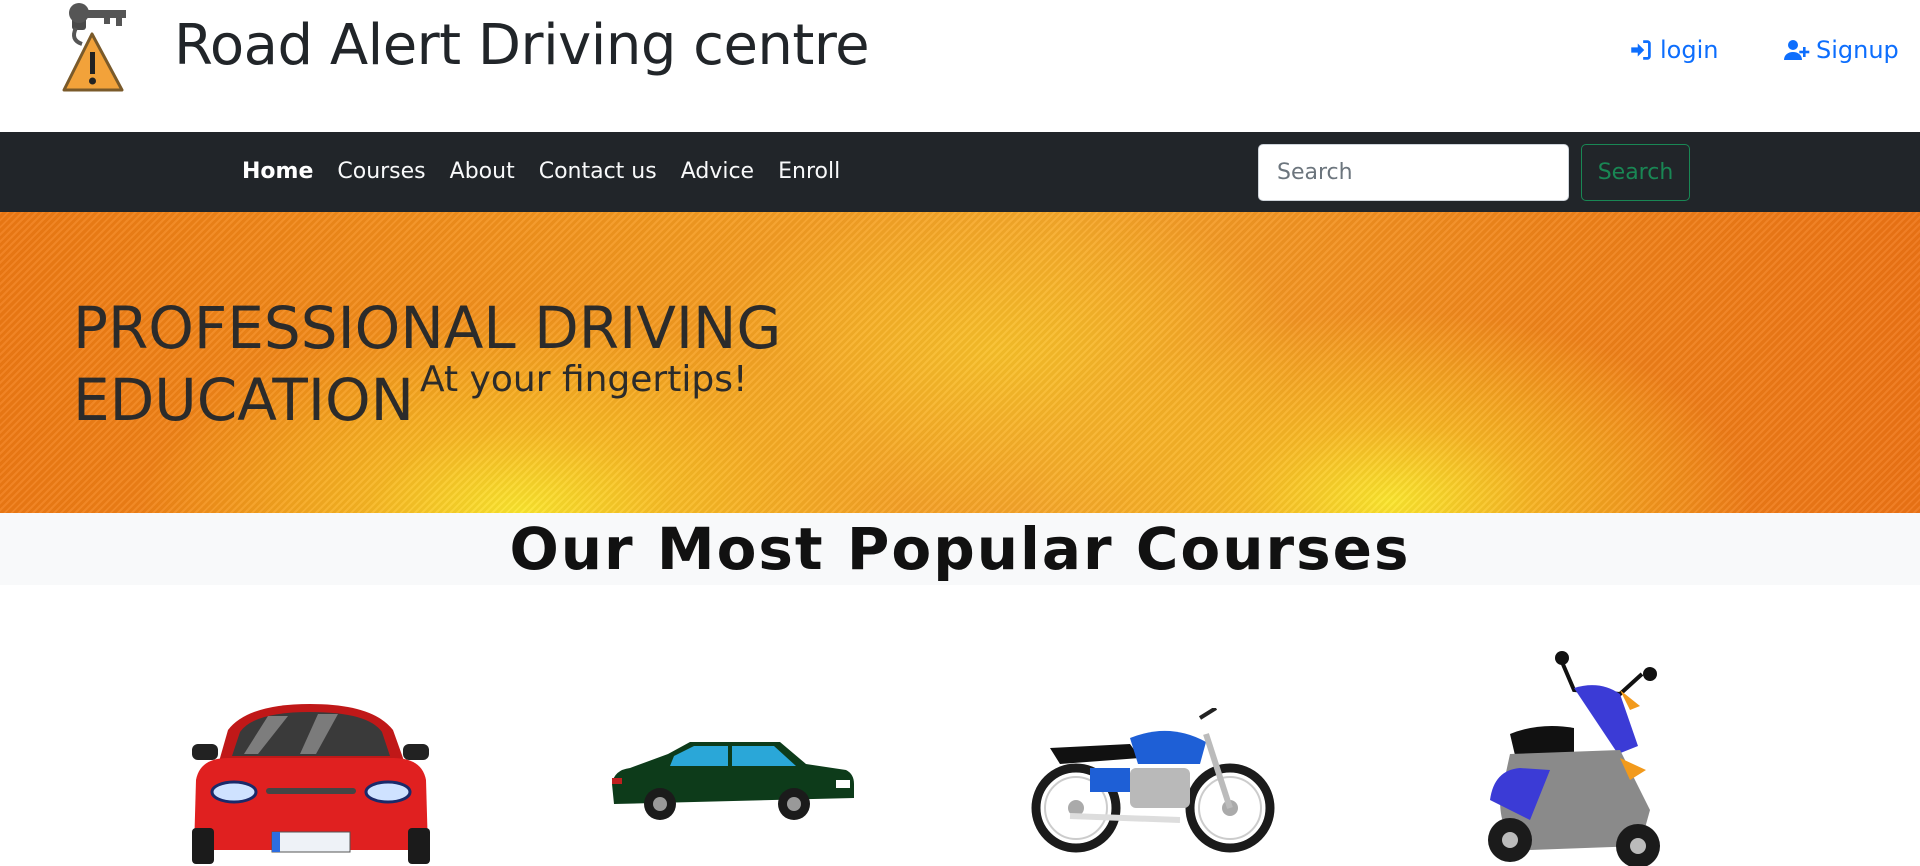  What do you see at coordinates (277, 172) in the screenshot?
I see `nav-item-home: Home` at bounding box center [277, 172].